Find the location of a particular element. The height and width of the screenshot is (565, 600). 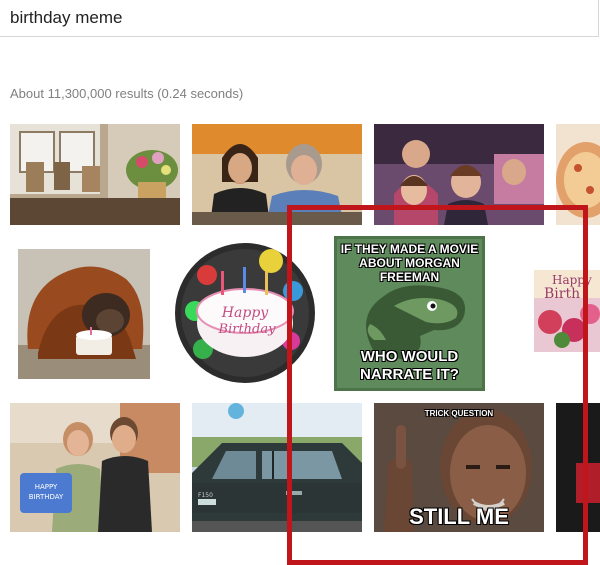

meme-top-caption: TRICK QUESTION is located at coordinates (459, 413).